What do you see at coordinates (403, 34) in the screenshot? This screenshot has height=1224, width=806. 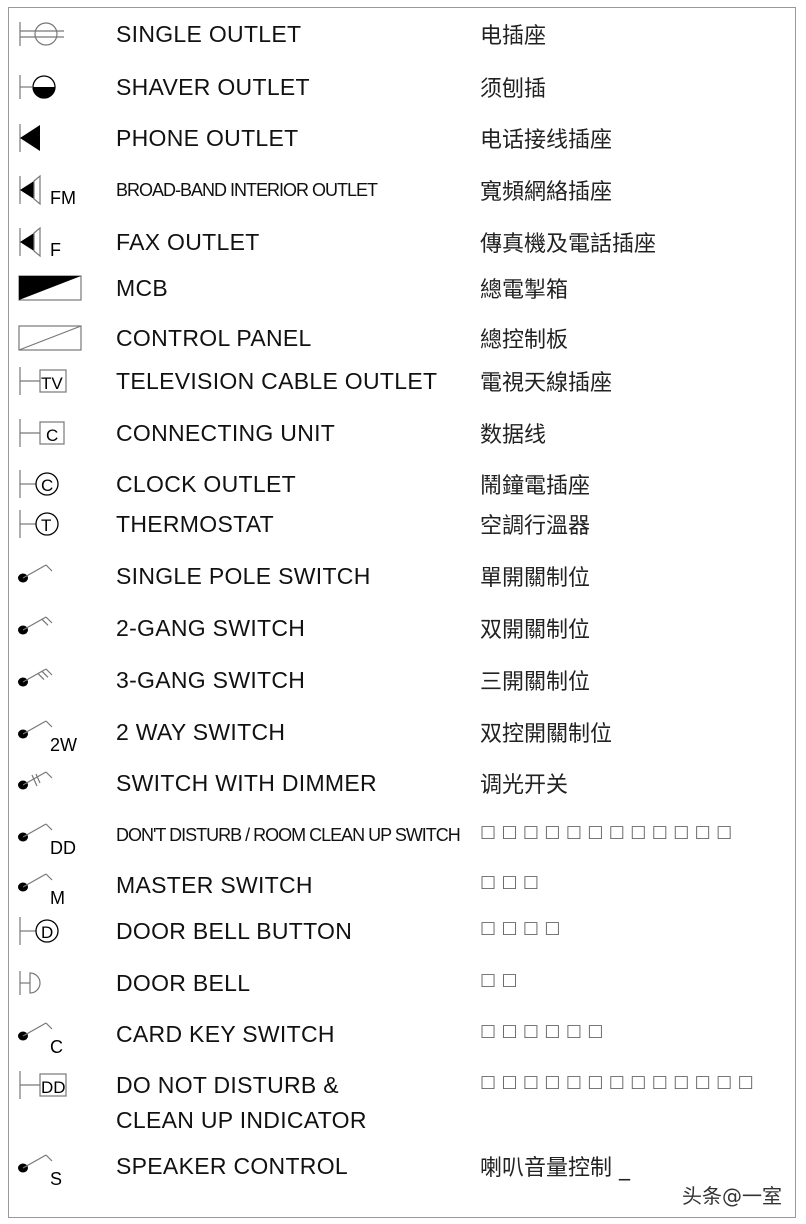 I see `legend-row: SINGLE OUTLET 电插座` at bounding box center [403, 34].